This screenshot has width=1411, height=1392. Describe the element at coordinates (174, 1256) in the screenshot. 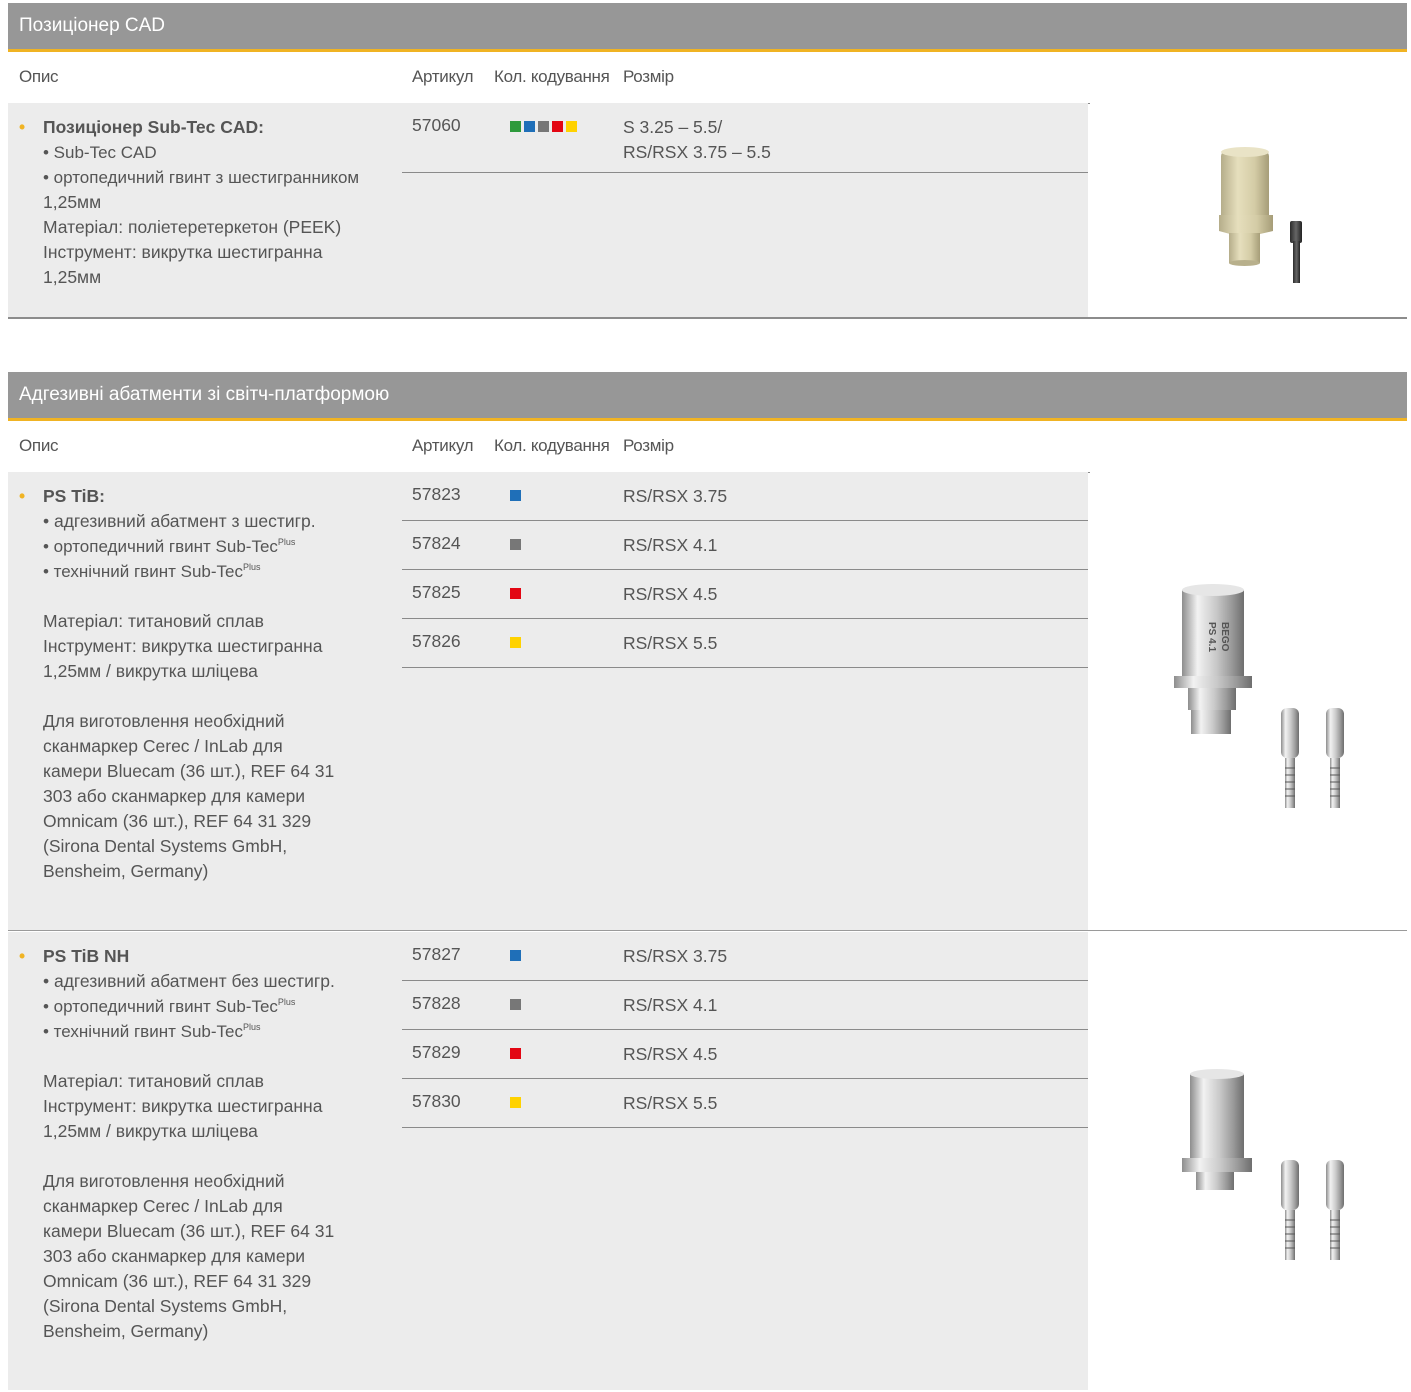

I see `note-line: 303 або сканмаркер для камери` at that location.